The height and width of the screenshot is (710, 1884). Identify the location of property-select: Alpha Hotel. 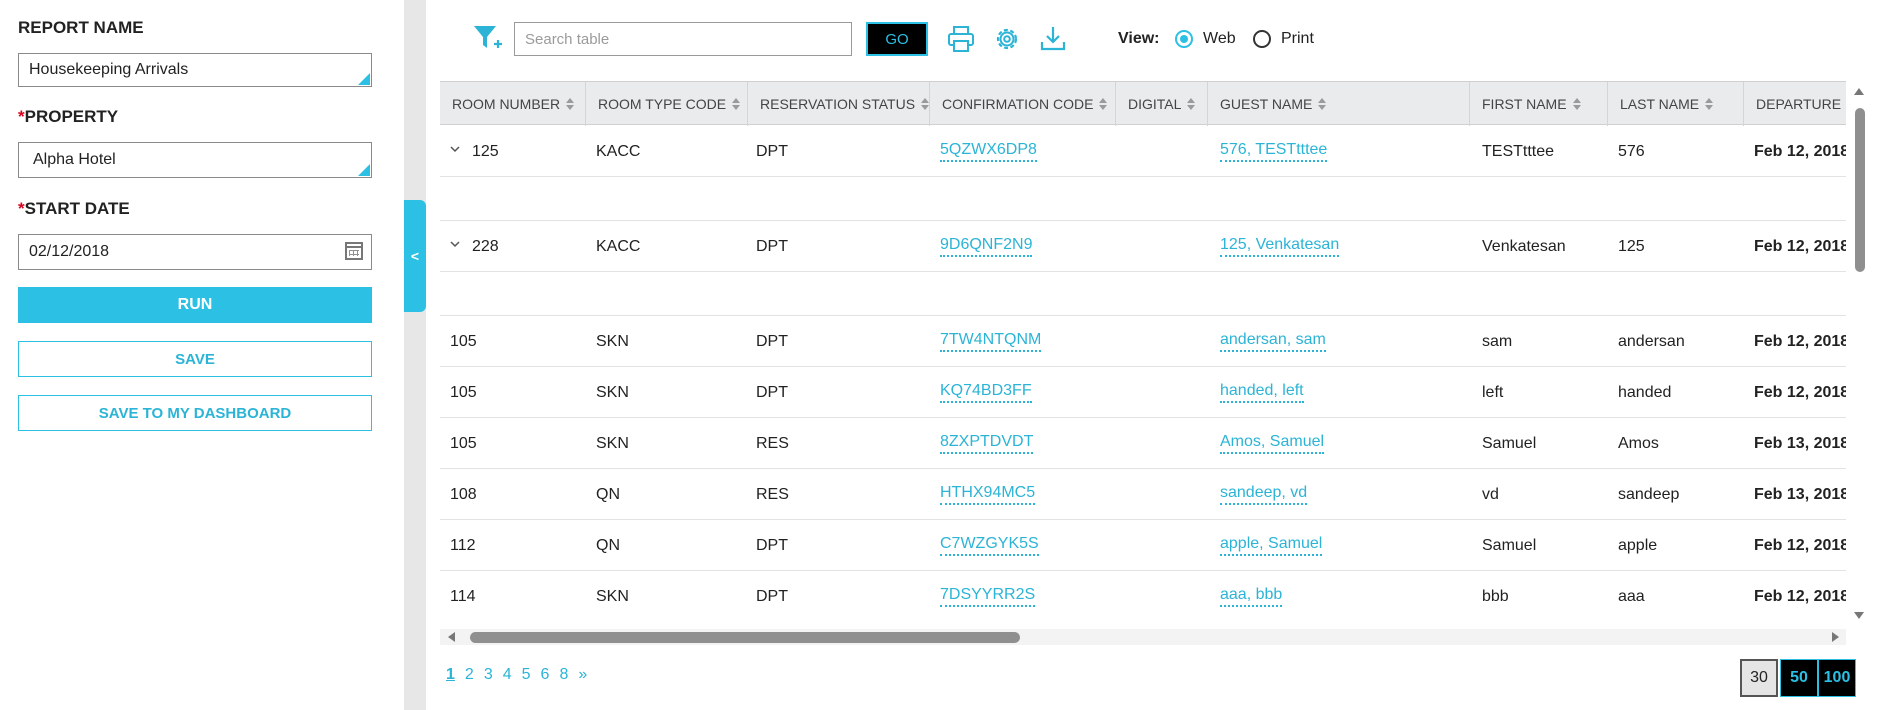
(195, 160).